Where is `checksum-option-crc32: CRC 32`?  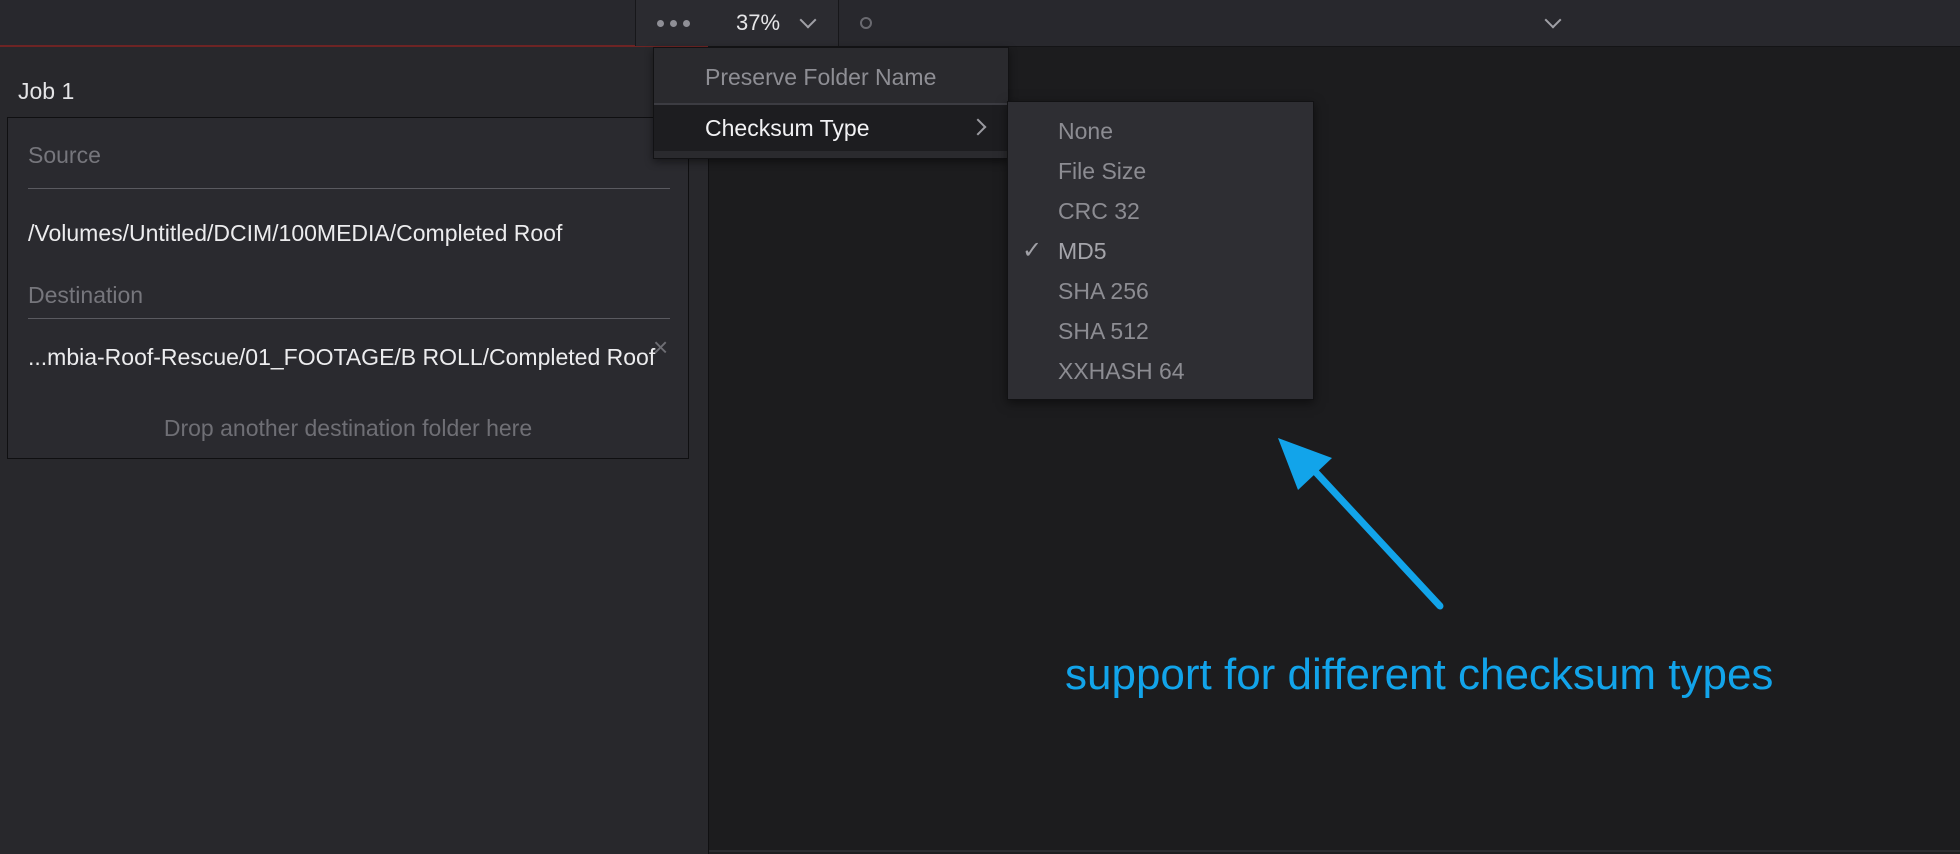
checksum-option-crc32: CRC 32 is located at coordinates (1099, 211).